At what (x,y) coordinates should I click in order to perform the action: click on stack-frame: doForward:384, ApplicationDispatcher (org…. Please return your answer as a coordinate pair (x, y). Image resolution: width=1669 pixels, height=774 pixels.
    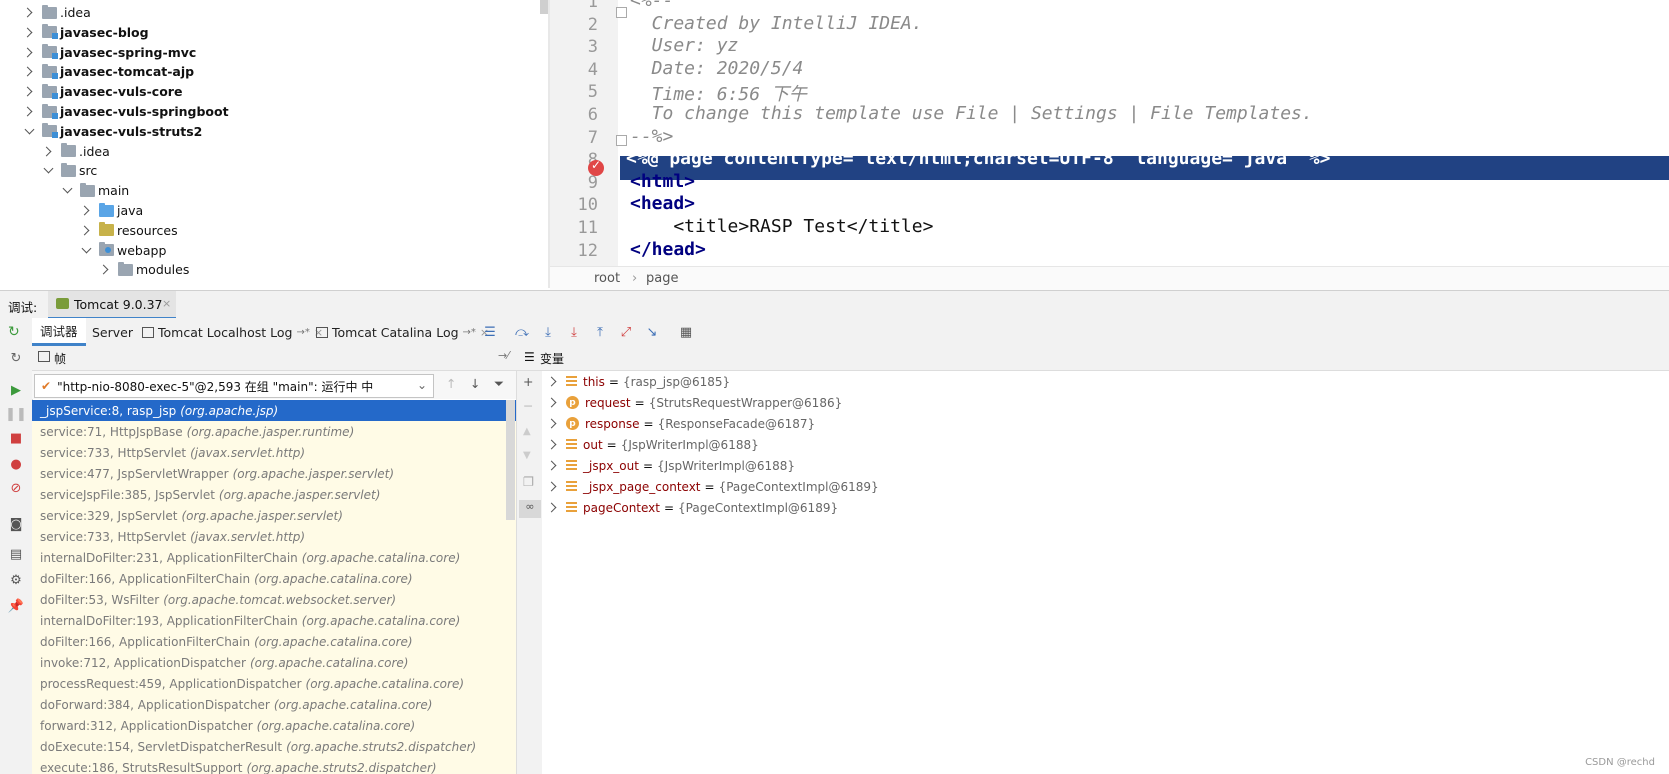
    Looking at the image, I should click on (274, 704).